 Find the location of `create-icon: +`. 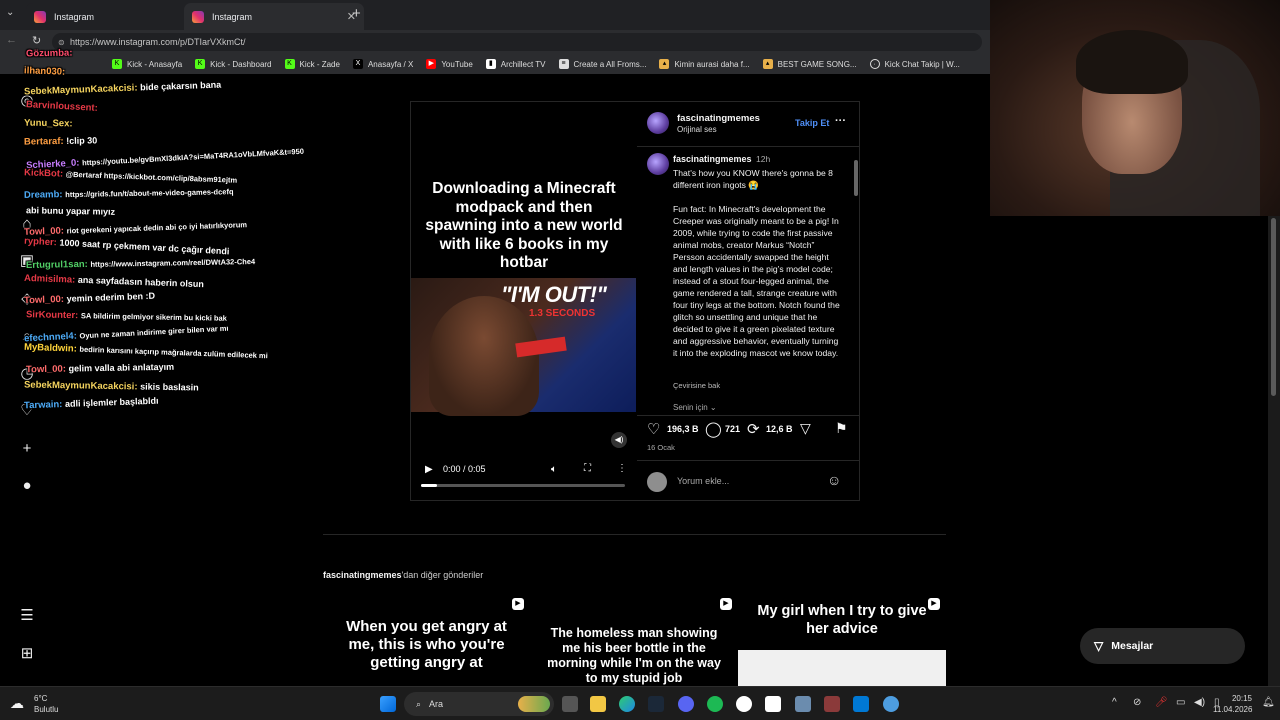

create-icon: + is located at coordinates (27, 449).